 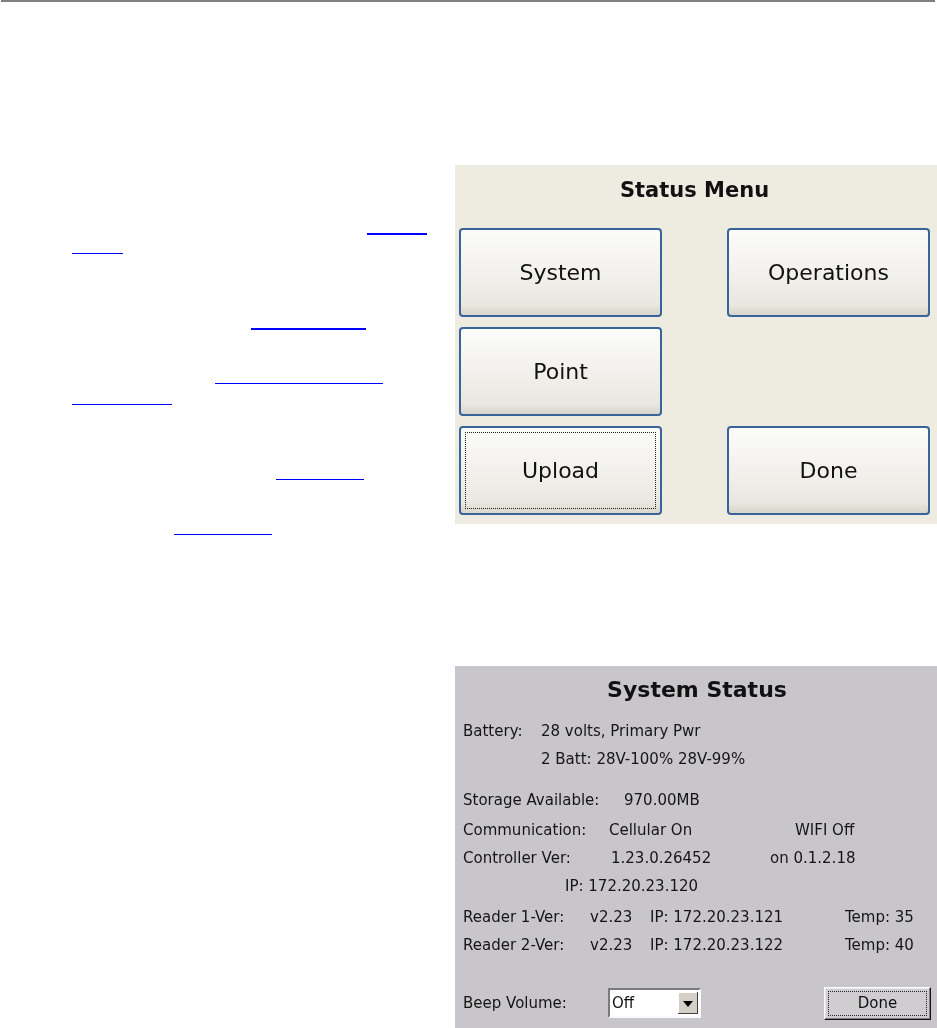 I want to click on battery-label: Battery:, so click(x=493, y=731).